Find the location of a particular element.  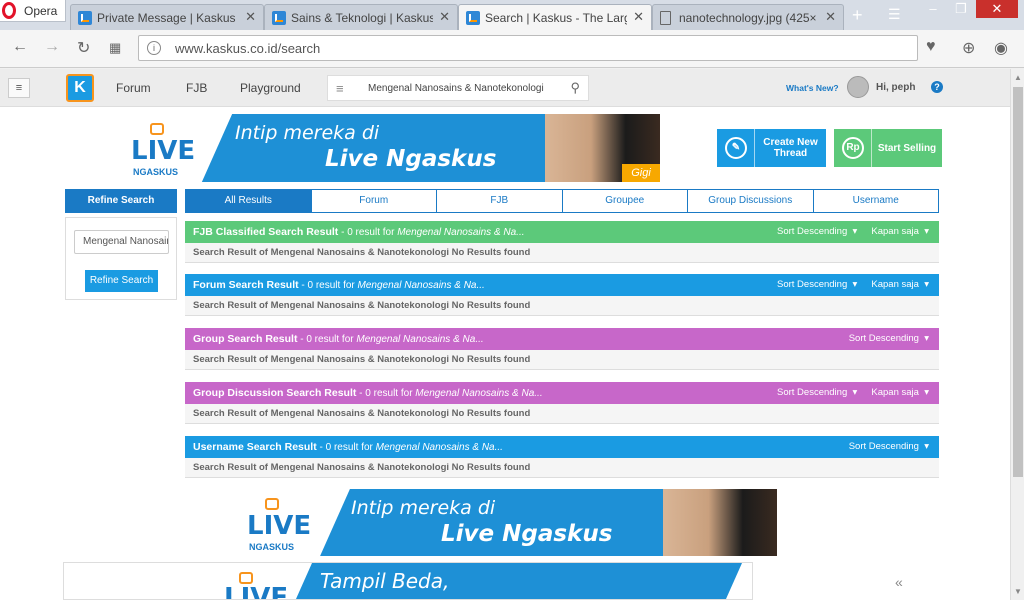

tab-title: Search | Kaskus - The Large is located at coordinates (556, 18).